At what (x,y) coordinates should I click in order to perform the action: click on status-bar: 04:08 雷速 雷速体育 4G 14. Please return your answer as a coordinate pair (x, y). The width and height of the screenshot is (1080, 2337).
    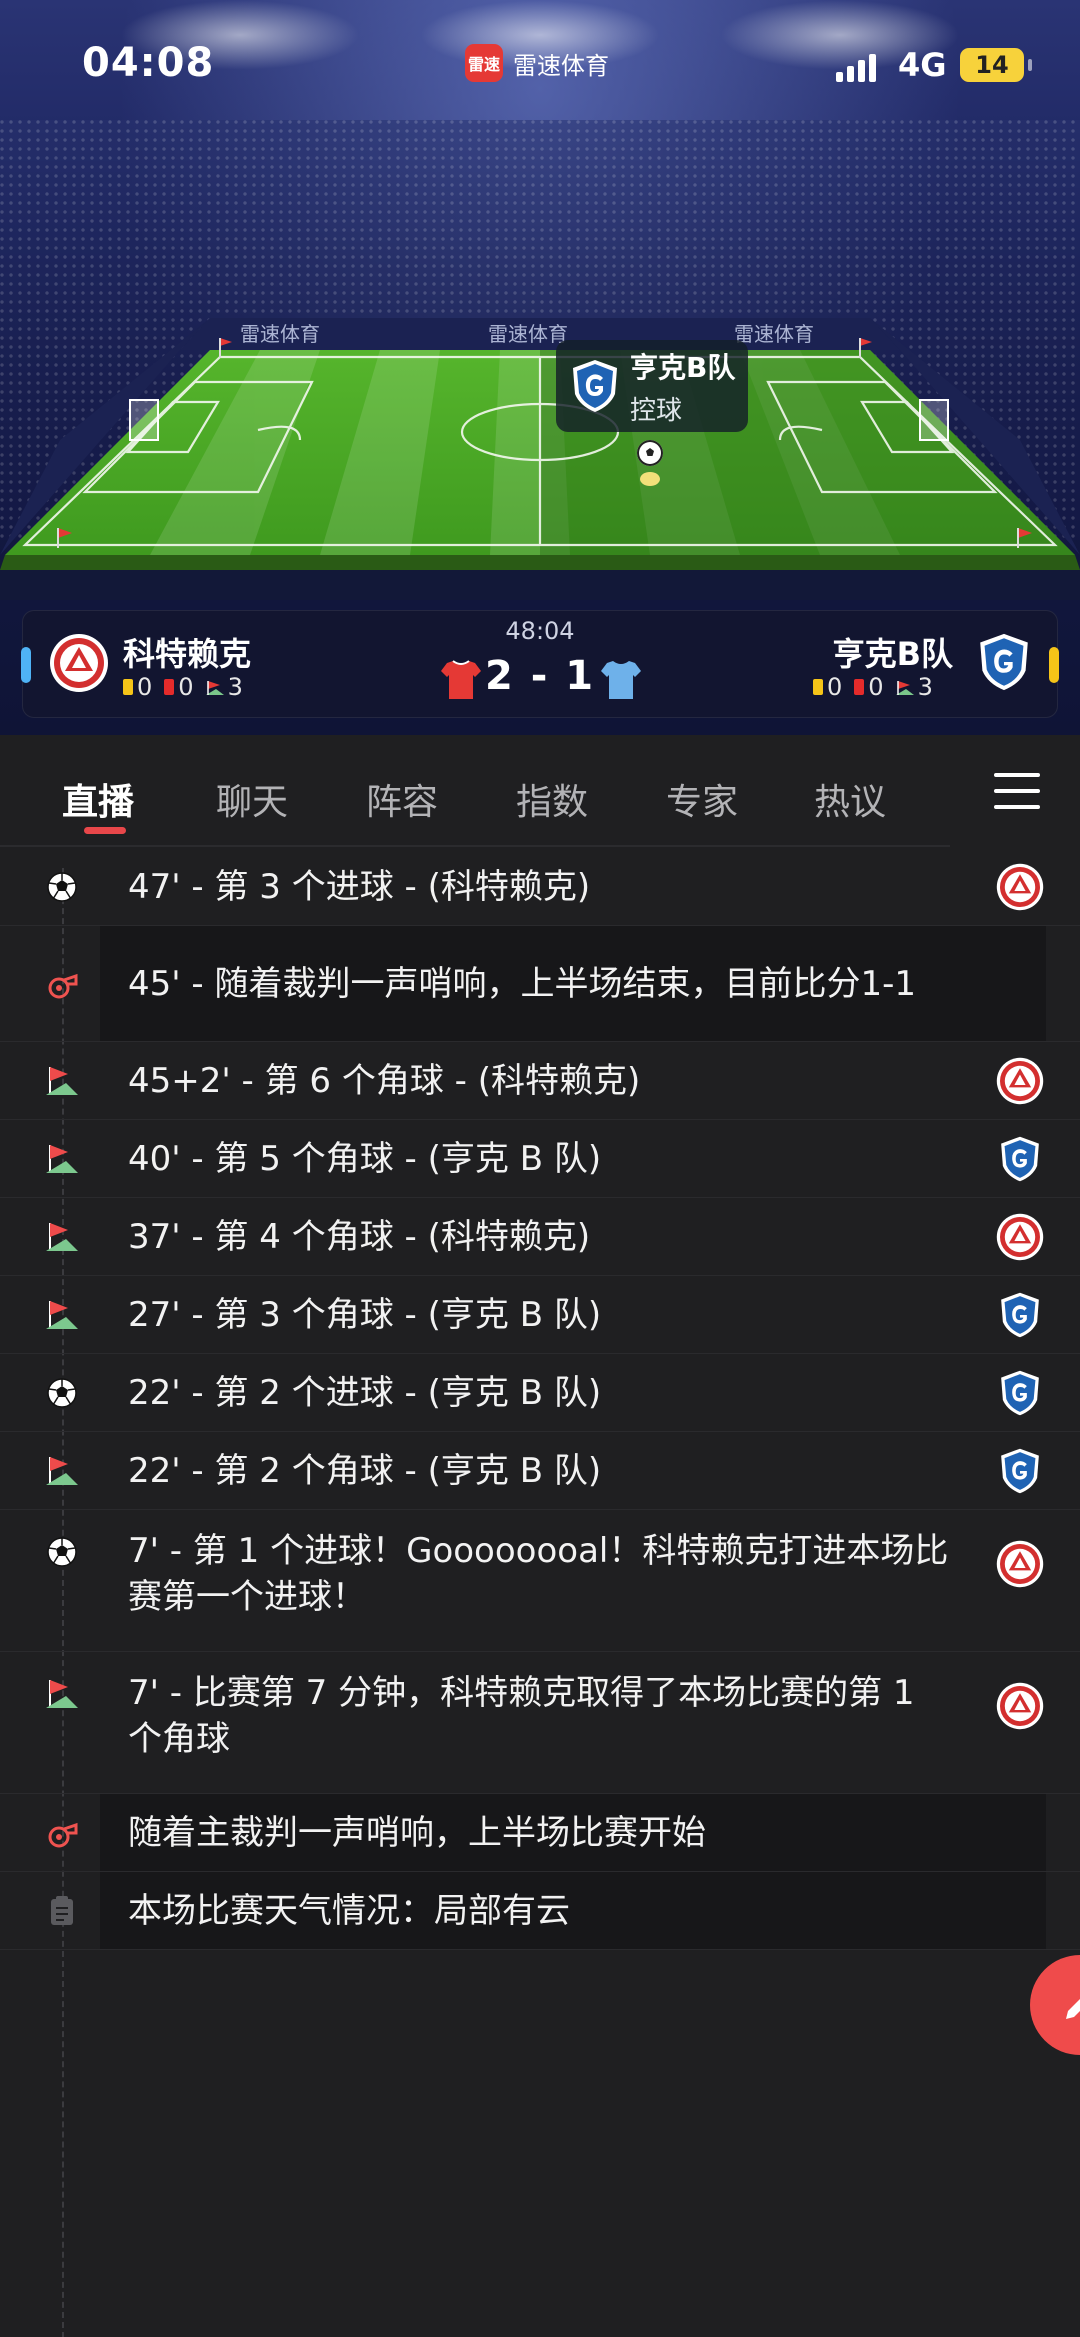
    Looking at the image, I should click on (540, 60).